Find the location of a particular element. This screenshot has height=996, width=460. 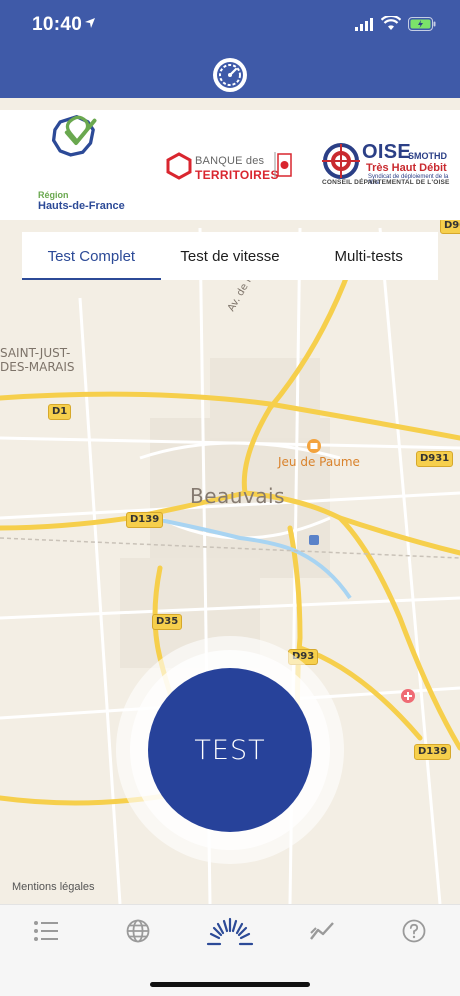

battery-icon is located at coordinates (422, 24).